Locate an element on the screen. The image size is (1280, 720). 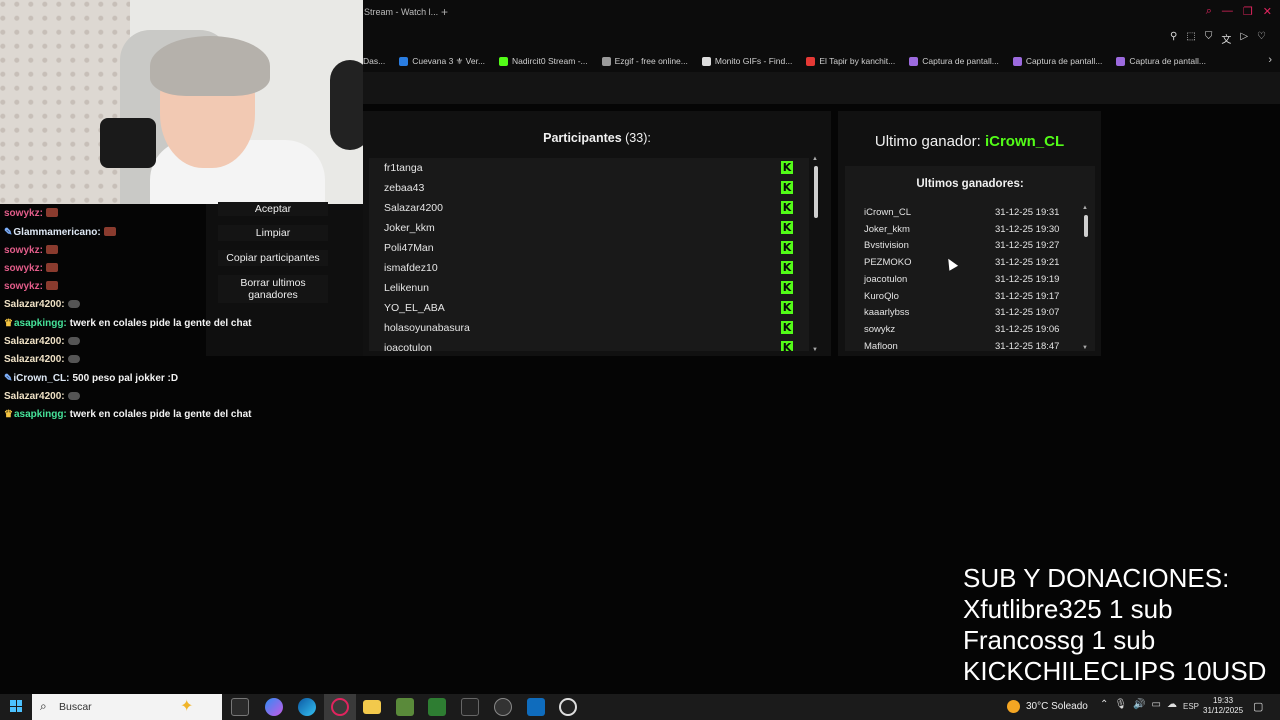
play-icon: ▷ is located at coordinates (1244, 38).